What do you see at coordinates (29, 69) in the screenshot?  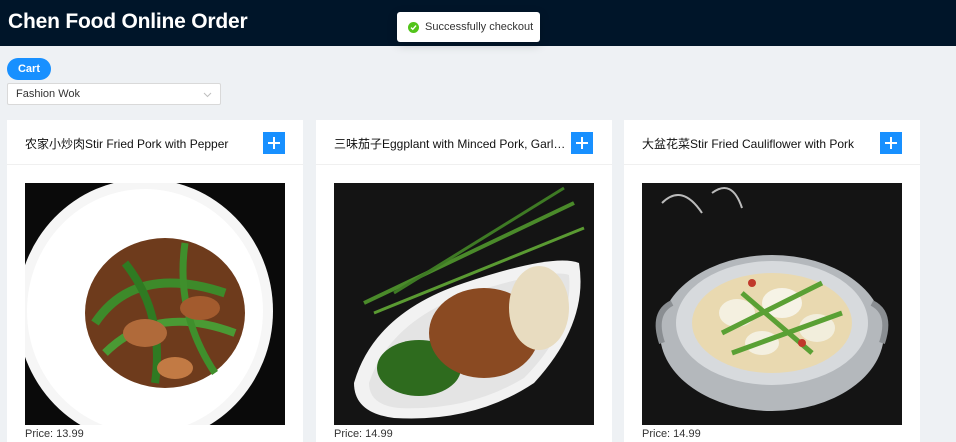 I see `cart-button: Cart` at bounding box center [29, 69].